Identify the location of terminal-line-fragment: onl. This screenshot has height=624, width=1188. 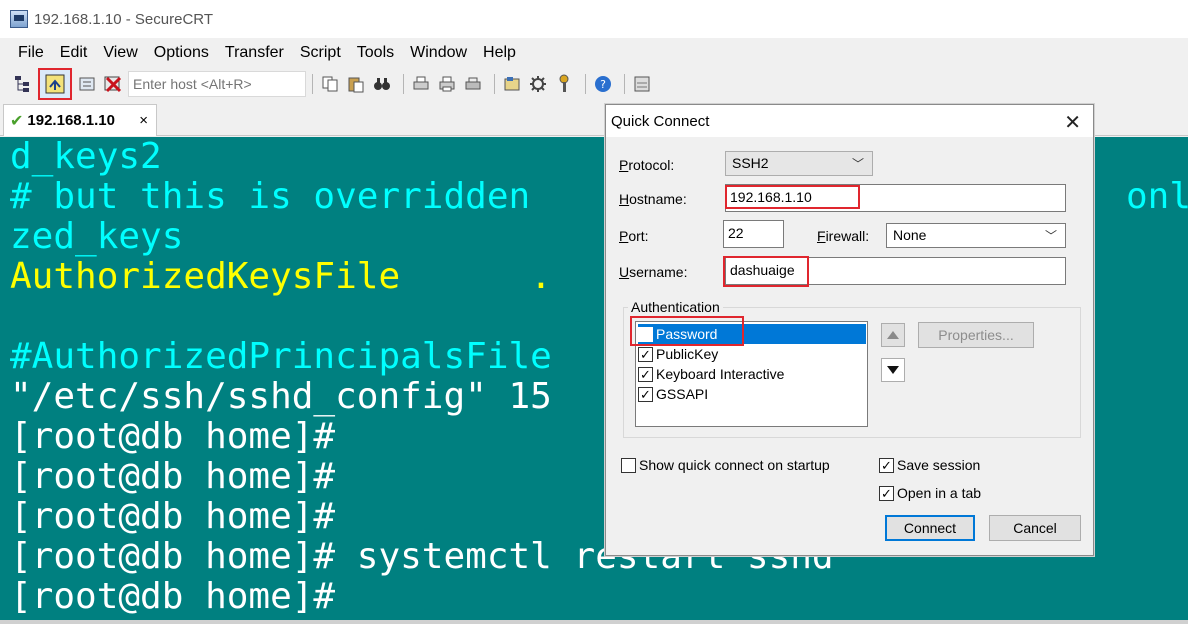
(1157, 196).